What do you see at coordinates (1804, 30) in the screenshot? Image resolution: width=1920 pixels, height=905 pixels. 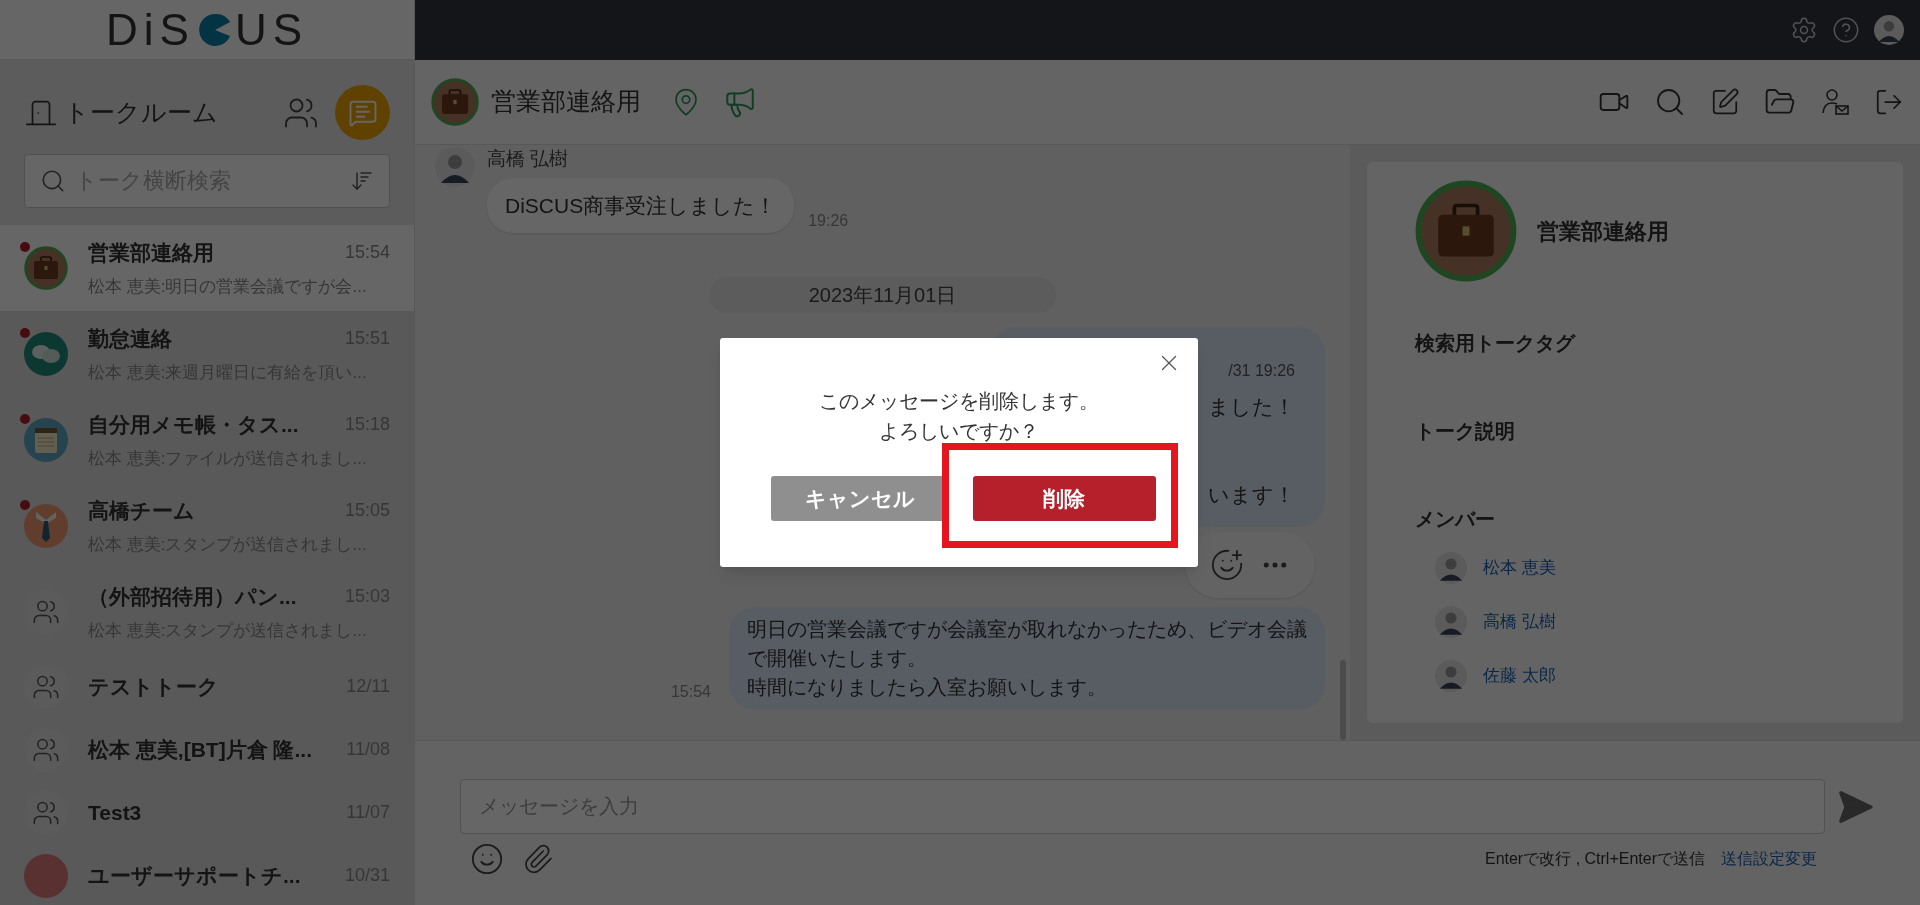 I see `settings-icon` at bounding box center [1804, 30].